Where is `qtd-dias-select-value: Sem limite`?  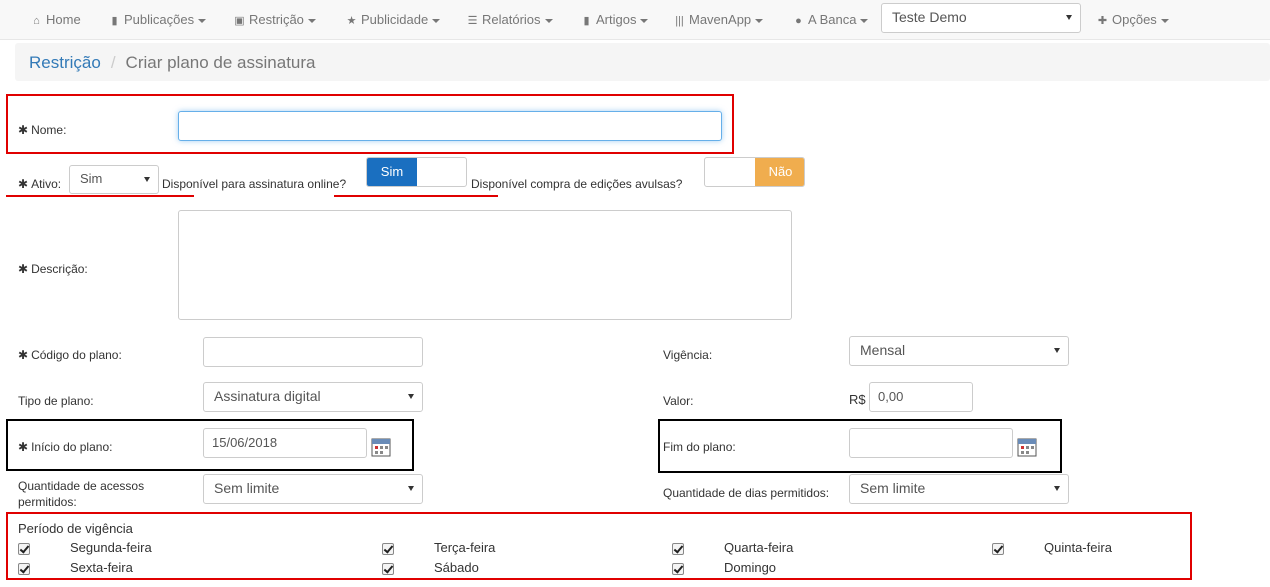 qtd-dias-select-value: Sem limite is located at coordinates (893, 488).